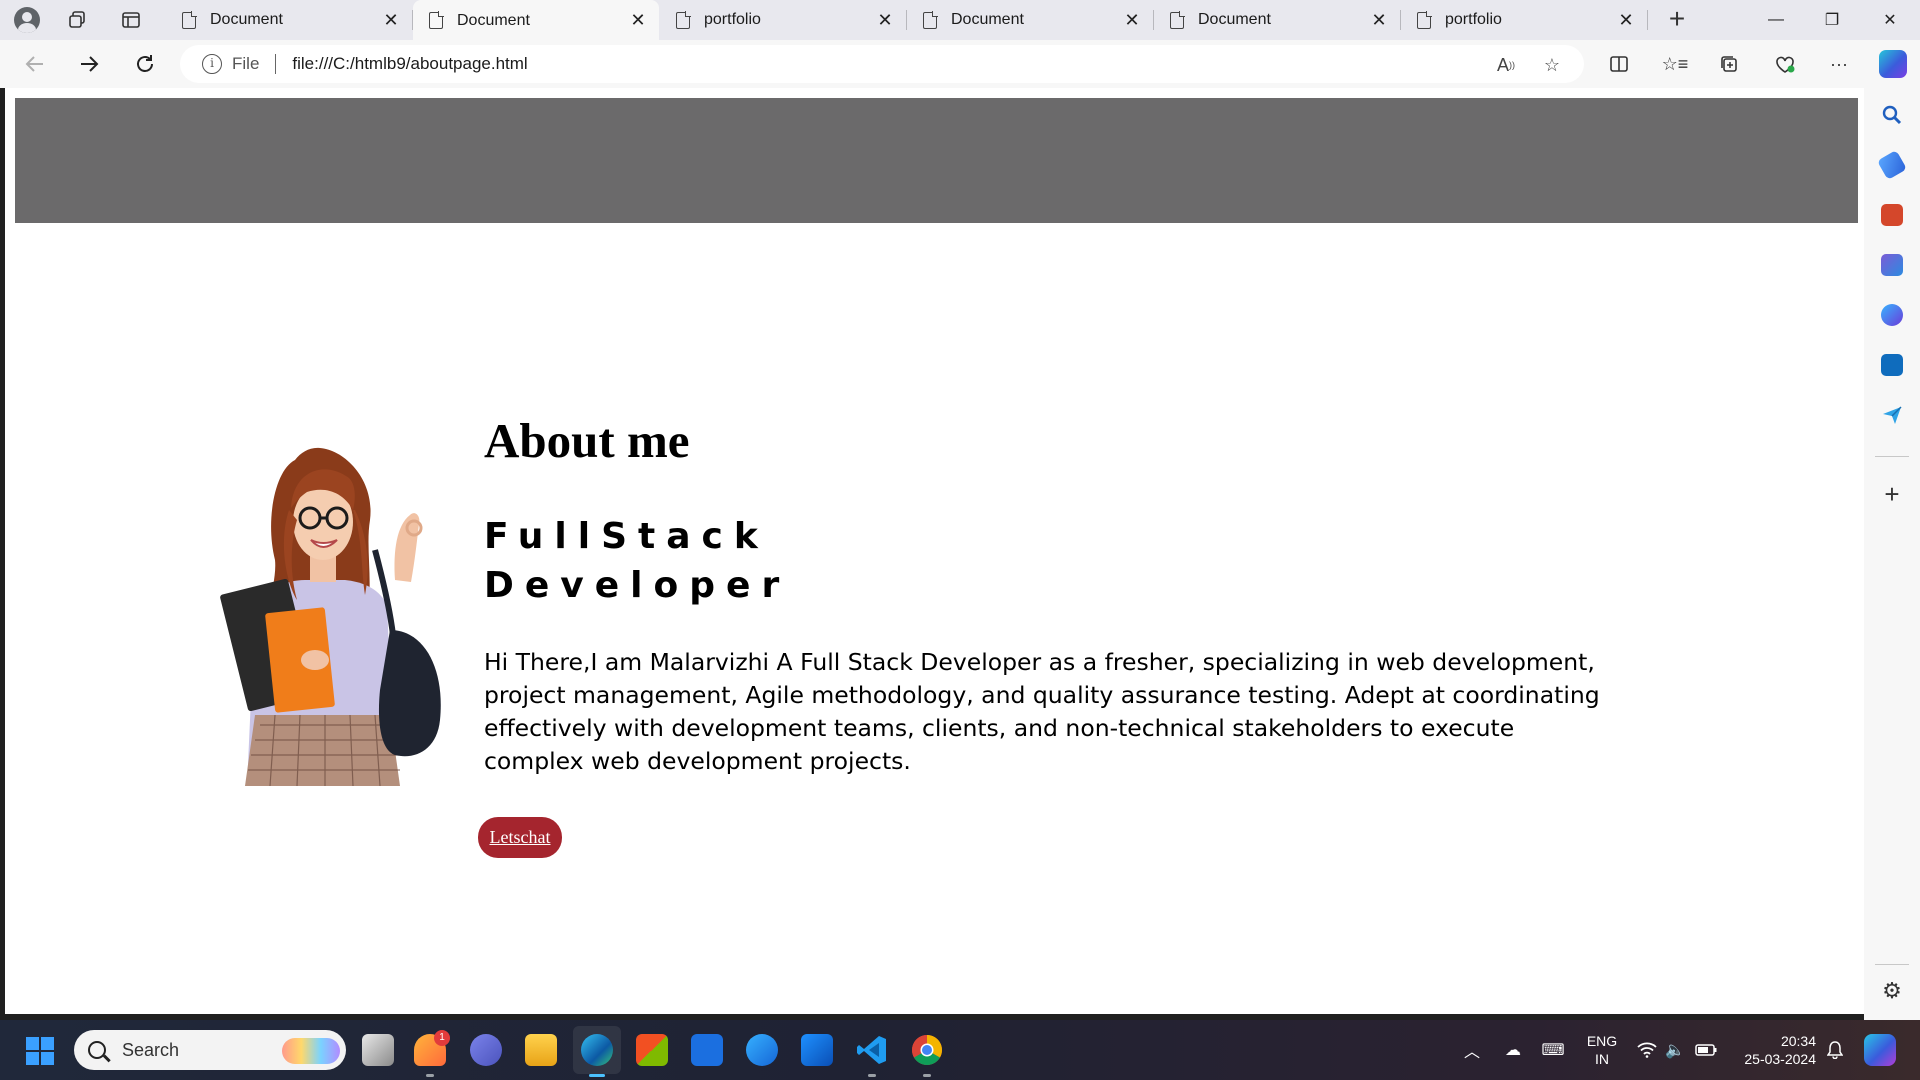 This screenshot has height=1080, width=1920. What do you see at coordinates (817, 1050) in the screenshot?
I see `documents-app-icon` at bounding box center [817, 1050].